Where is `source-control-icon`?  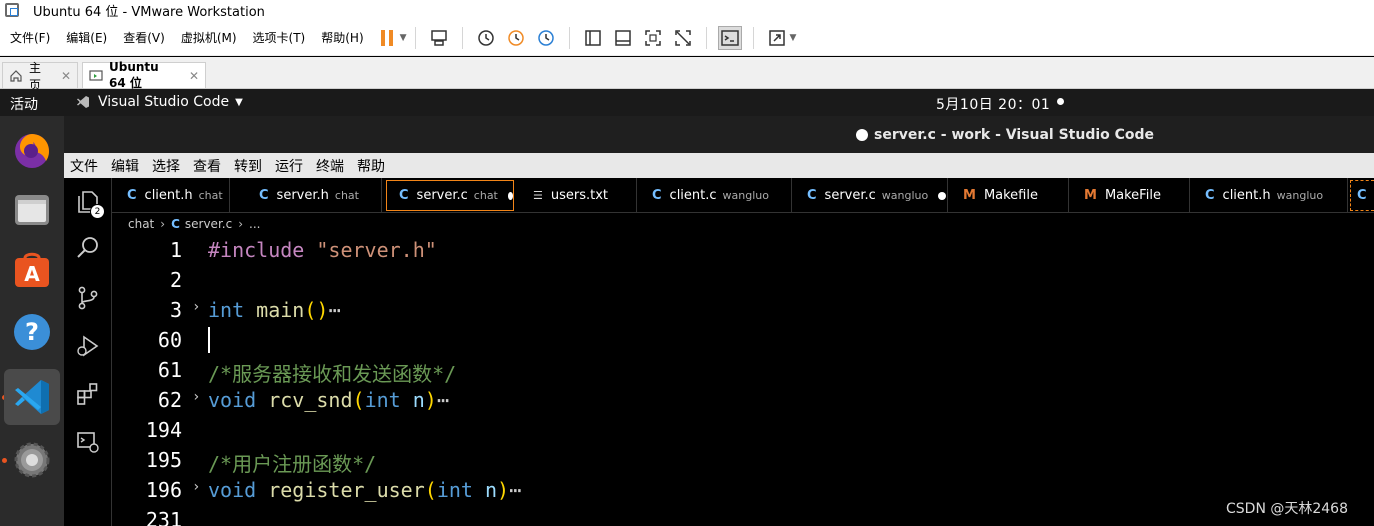 source-control-icon is located at coordinates (88, 298).